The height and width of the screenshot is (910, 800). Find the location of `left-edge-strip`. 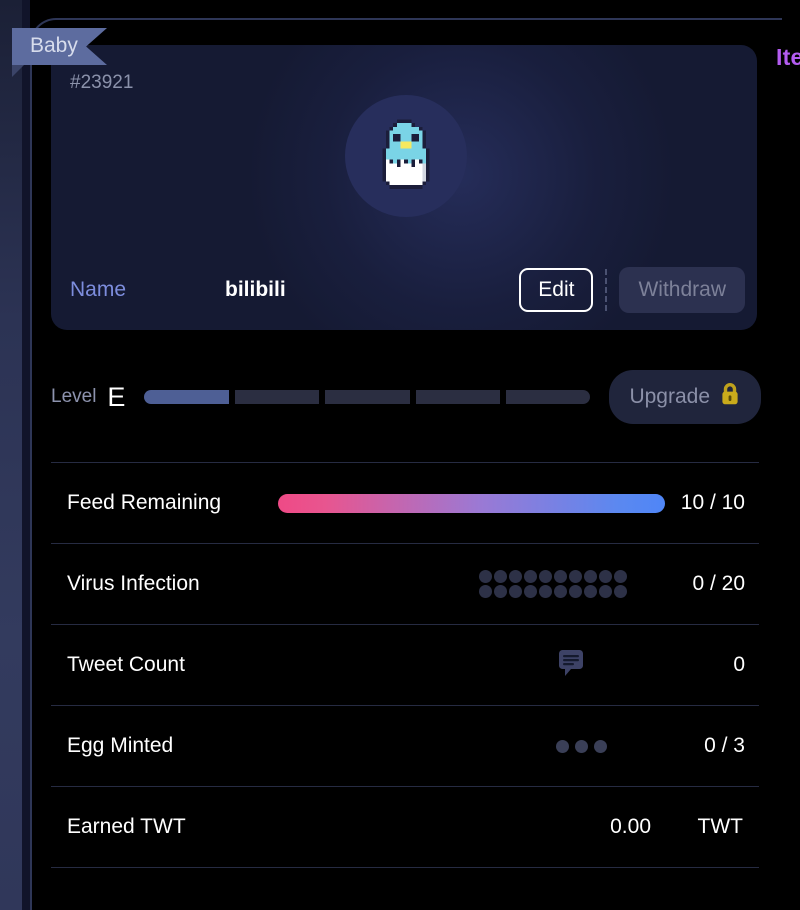

left-edge-strip is located at coordinates (11, 455).